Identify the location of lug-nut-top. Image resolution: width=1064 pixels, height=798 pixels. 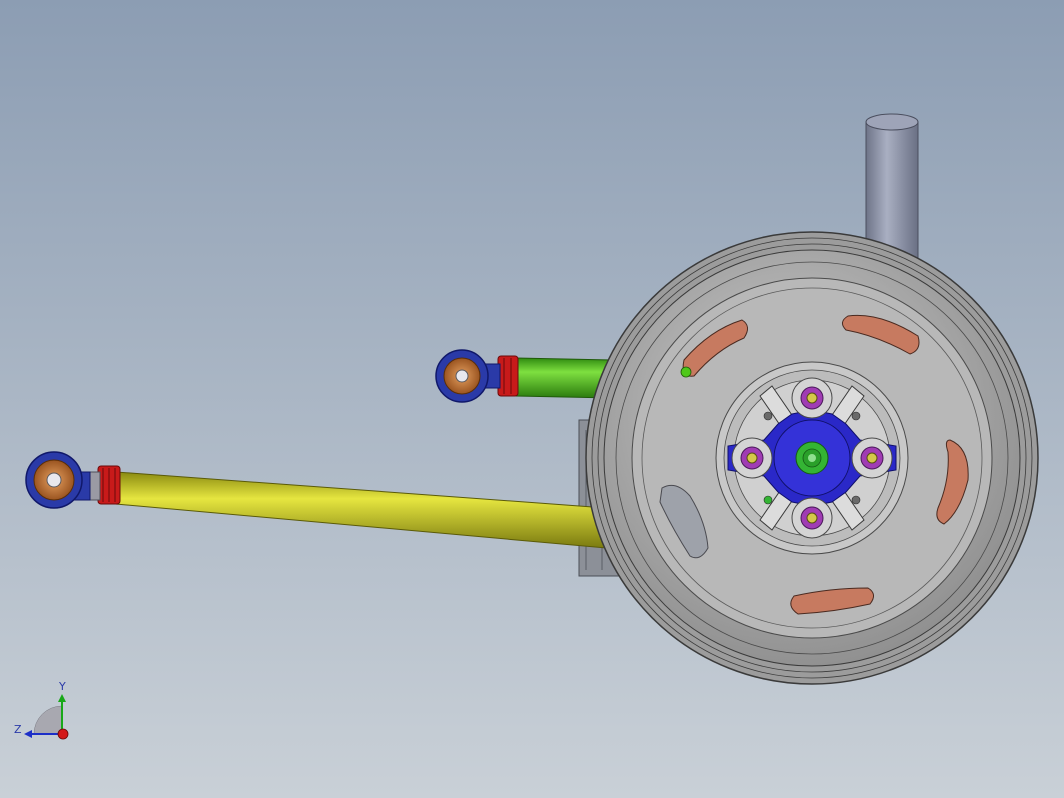
(812, 398).